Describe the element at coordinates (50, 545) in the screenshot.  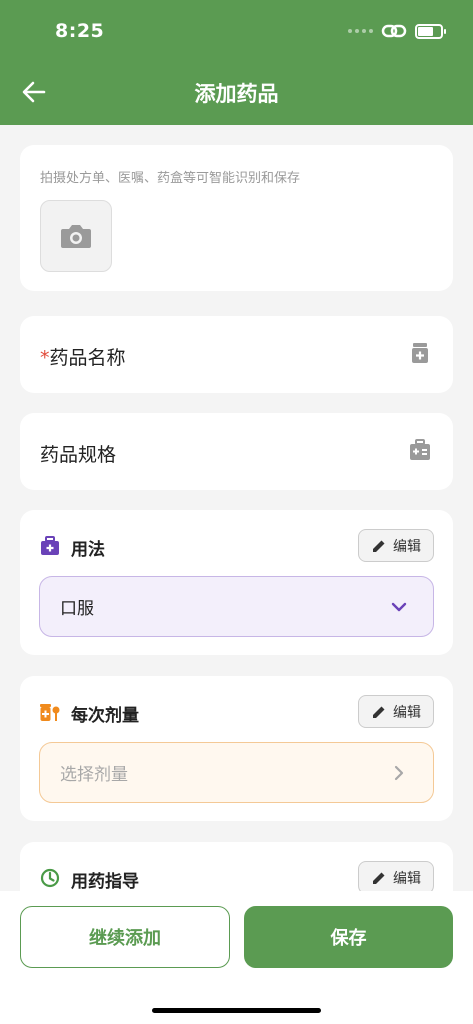
I see `medical-bag-icon` at that location.